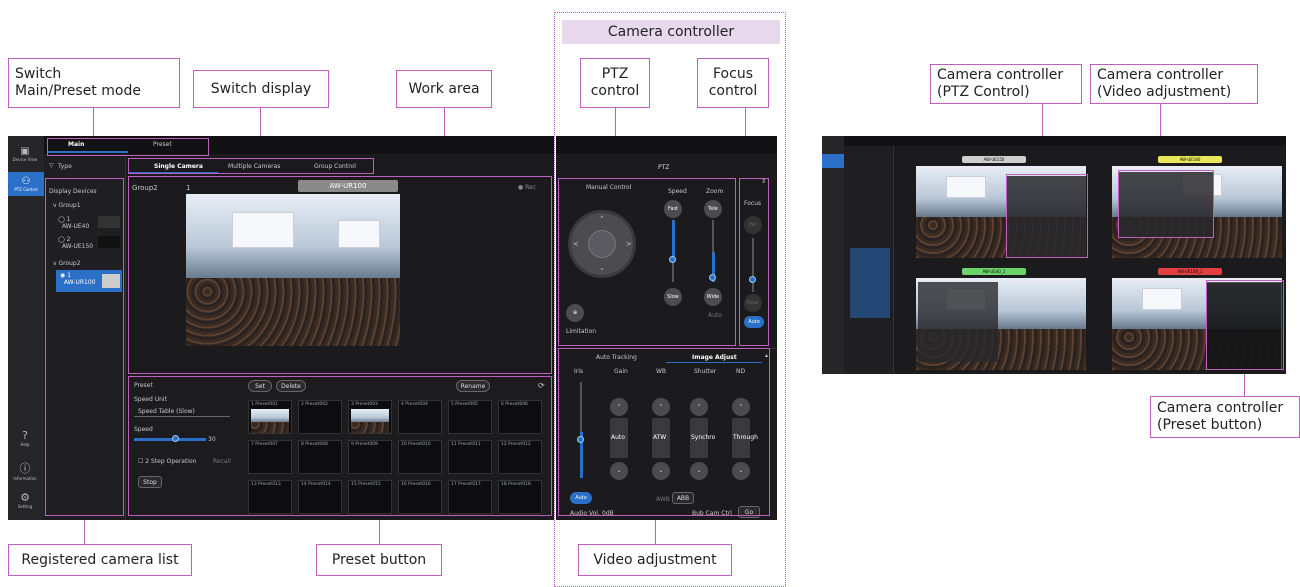 This screenshot has height=587, width=1300. What do you see at coordinates (575, 313) in the screenshot?
I see `limitation-icon: ⊕` at bounding box center [575, 313].